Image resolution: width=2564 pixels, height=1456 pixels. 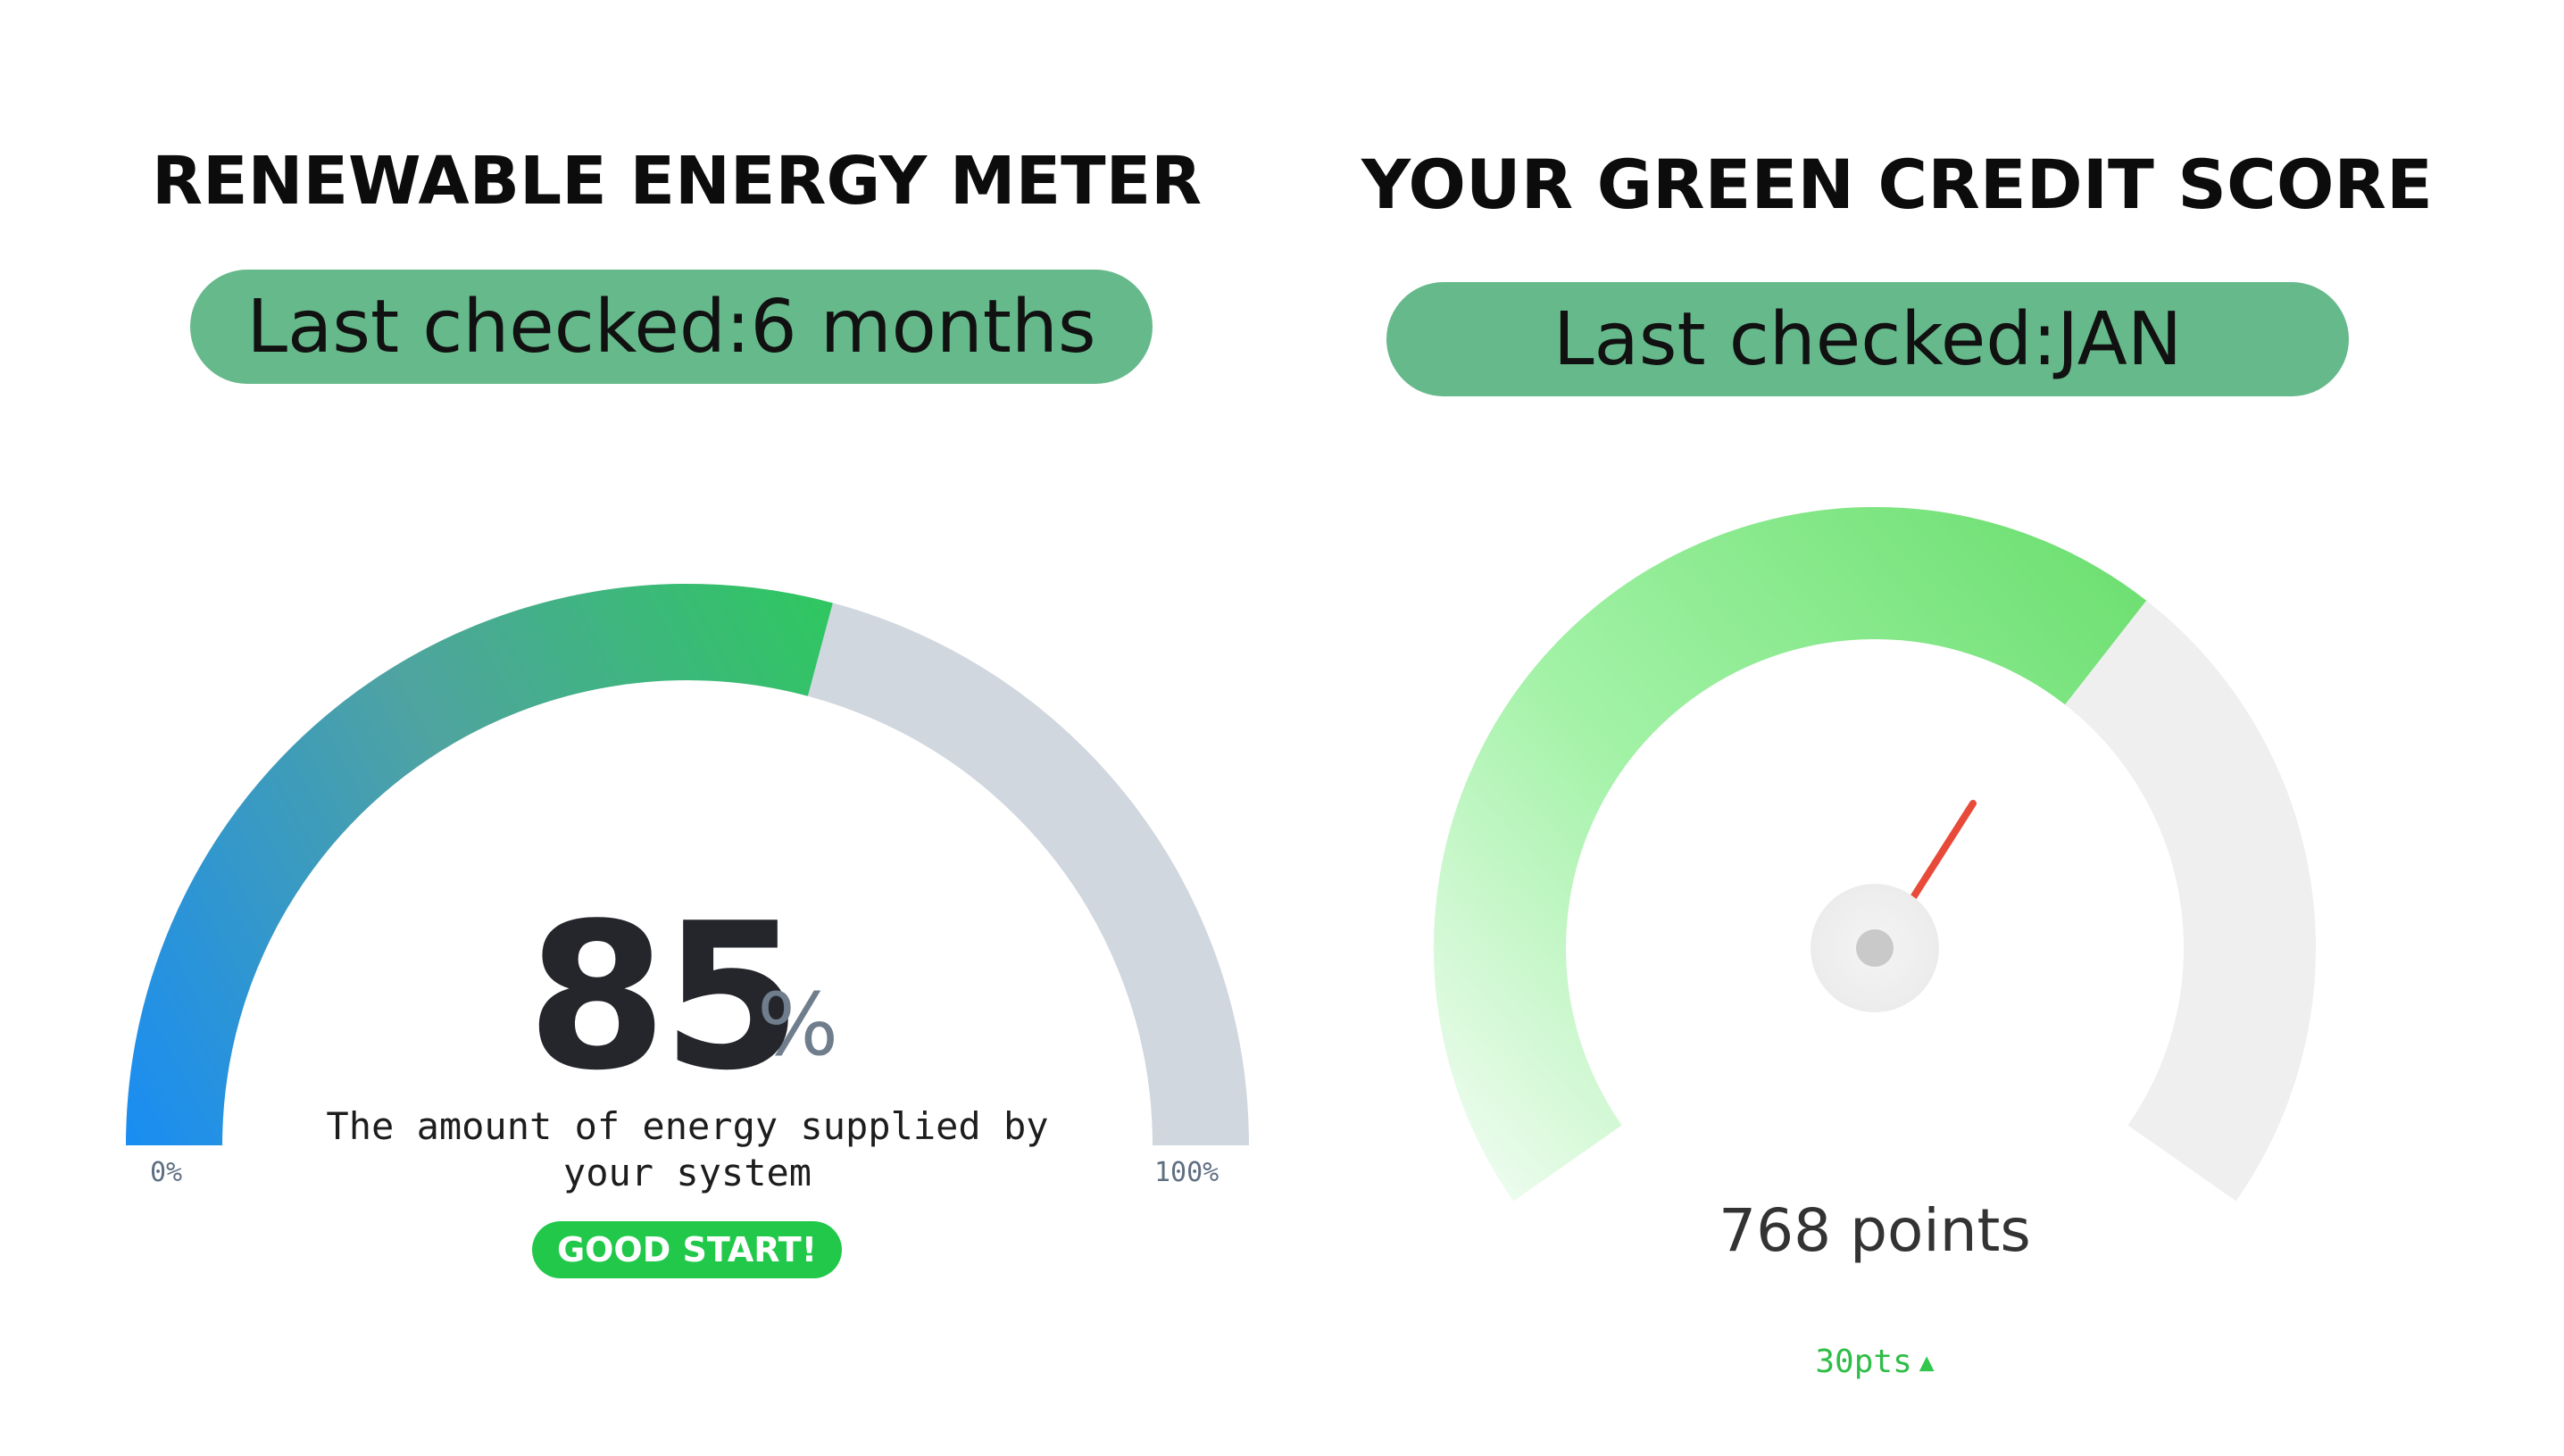 What do you see at coordinates (1942, 853) in the screenshot?
I see `credit-needle` at bounding box center [1942, 853].